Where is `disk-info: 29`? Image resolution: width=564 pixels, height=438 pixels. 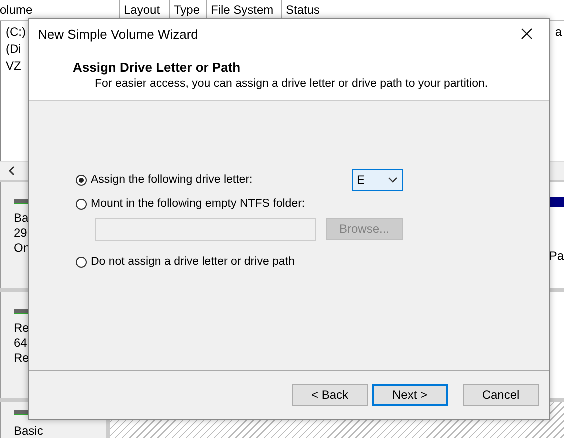
disk-info: 29 is located at coordinates (21, 233).